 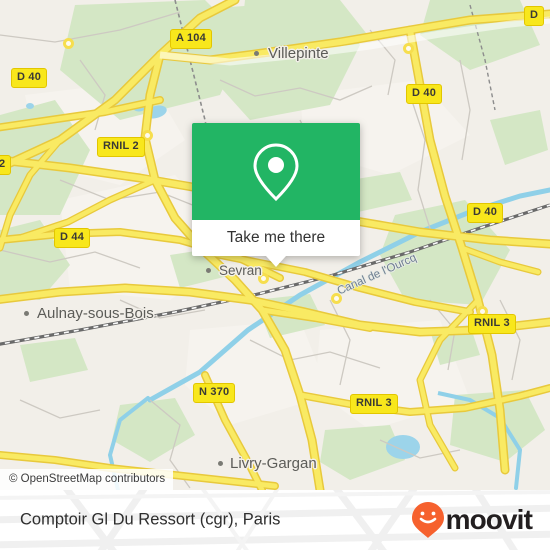 What do you see at coordinates (121, 147) in the screenshot?
I see `road-shield-rnil2: RNIL 2` at bounding box center [121, 147].